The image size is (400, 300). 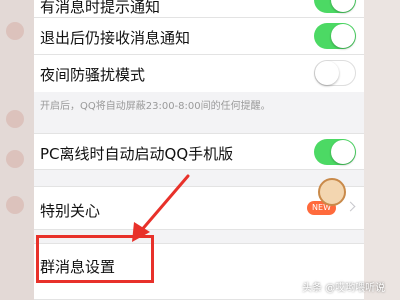 What do you see at coordinates (199, 73) in the screenshot?
I see `settings-row-night-mode: 夜间防骚扰模式` at bounding box center [199, 73].